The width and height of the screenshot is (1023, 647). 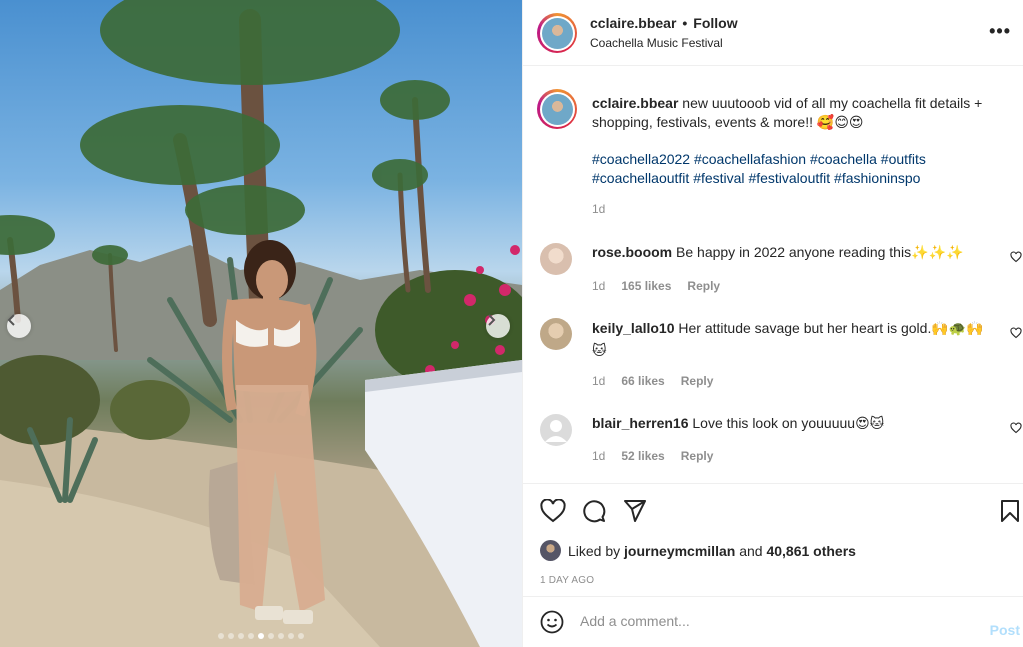 What do you see at coordinates (552, 622) in the screenshot?
I see `smiley-icon` at bounding box center [552, 622].